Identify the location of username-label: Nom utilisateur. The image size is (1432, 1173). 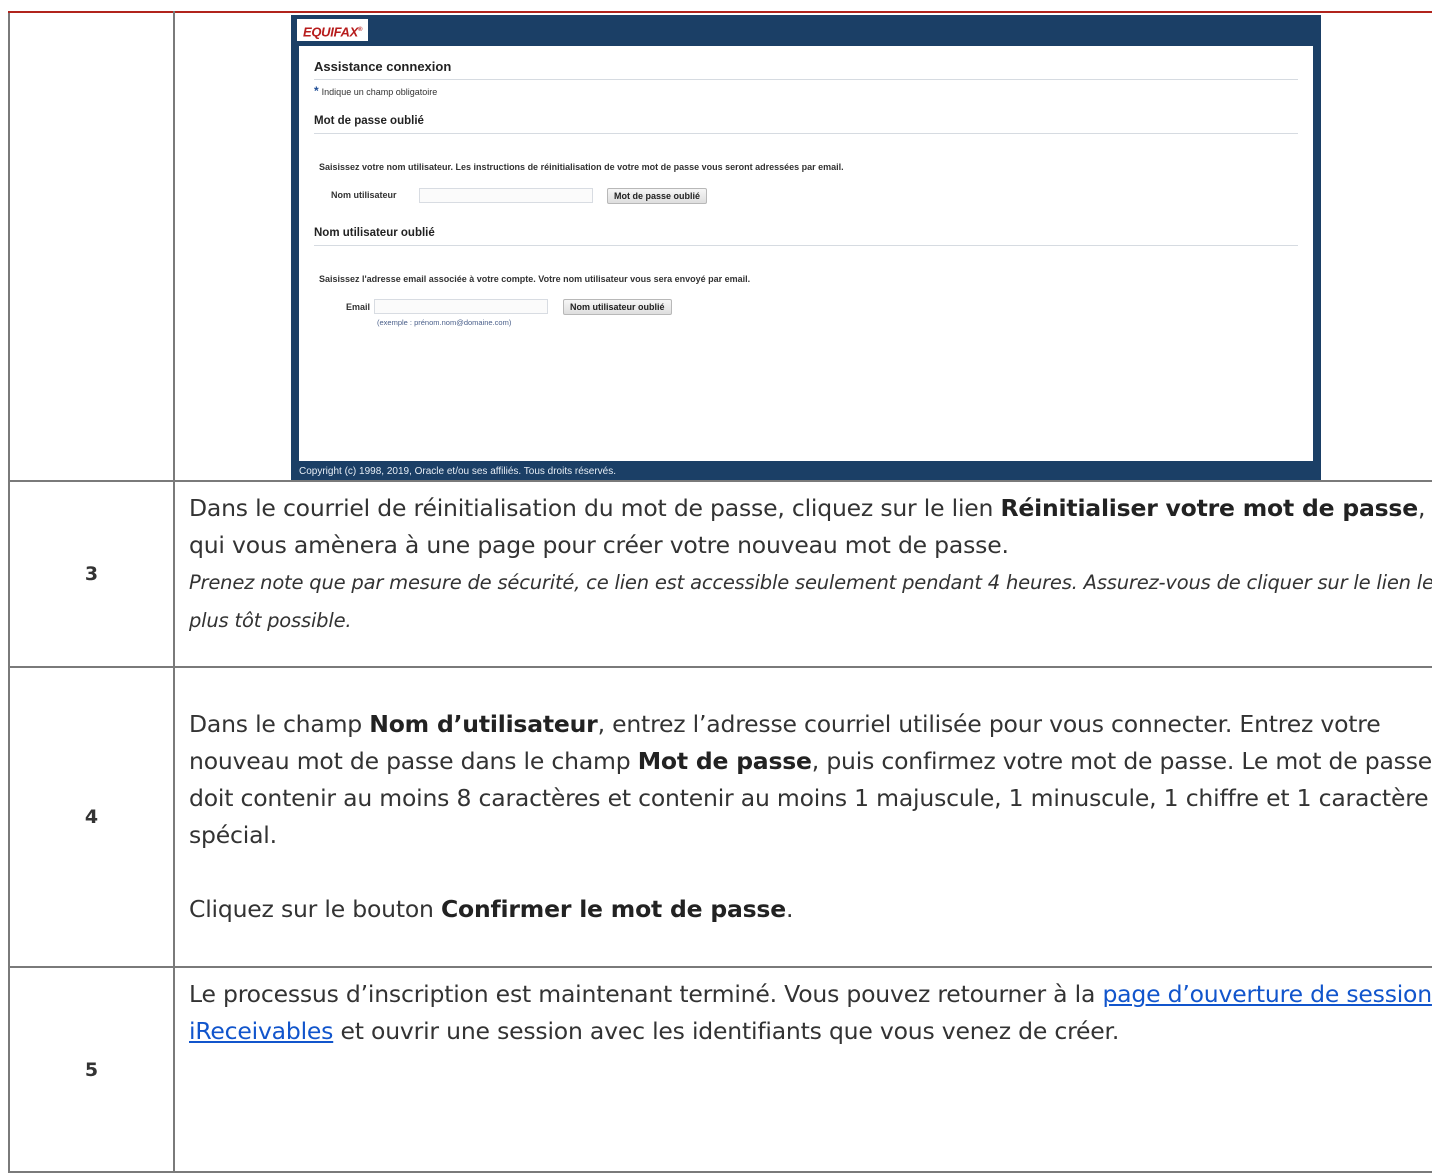
(364, 195).